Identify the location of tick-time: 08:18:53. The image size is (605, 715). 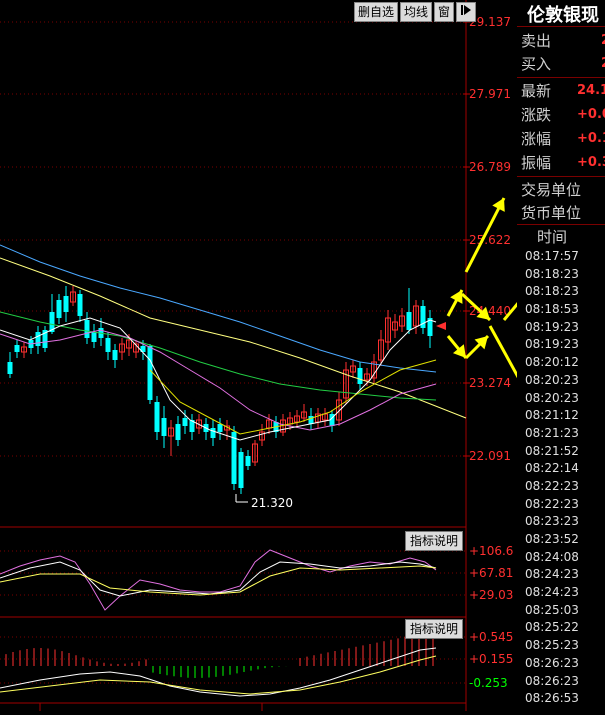
(552, 309).